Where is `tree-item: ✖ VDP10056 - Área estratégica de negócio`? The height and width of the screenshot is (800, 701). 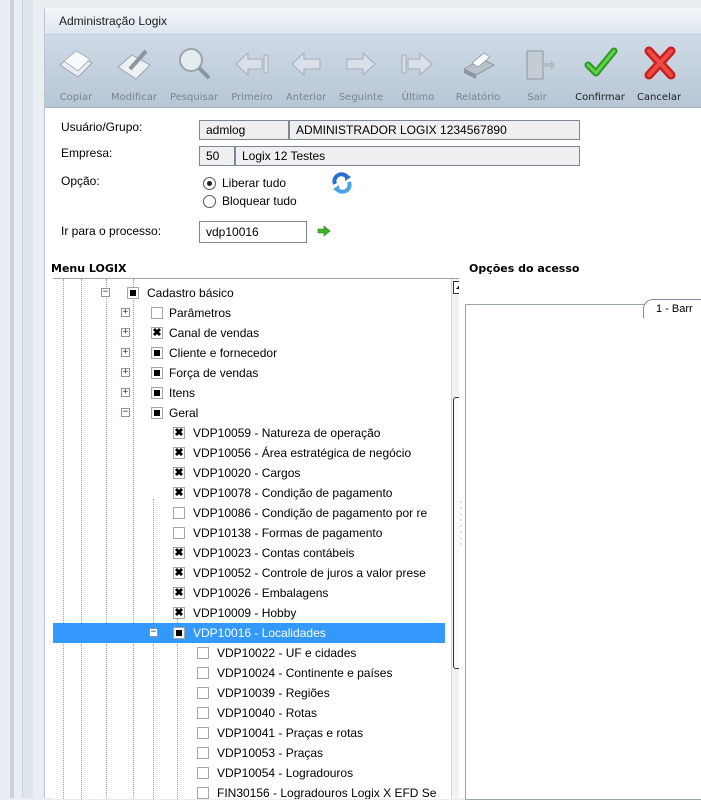 tree-item: ✖ VDP10056 - Área estratégica de negócio is located at coordinates (249, 453).